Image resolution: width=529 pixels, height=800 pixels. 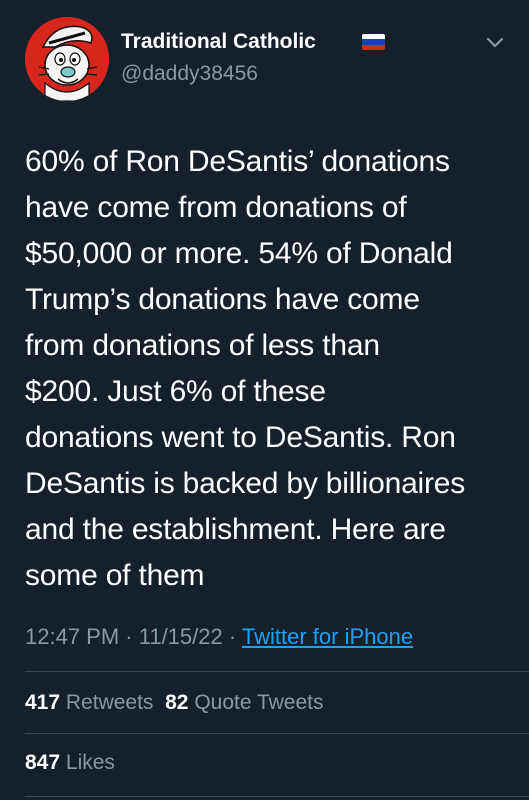 What do you see at coordinates (327, 636) in the screenshot?
I see `tweet-source-link: Twitter for iPhone` at bounding box center [327, 636].